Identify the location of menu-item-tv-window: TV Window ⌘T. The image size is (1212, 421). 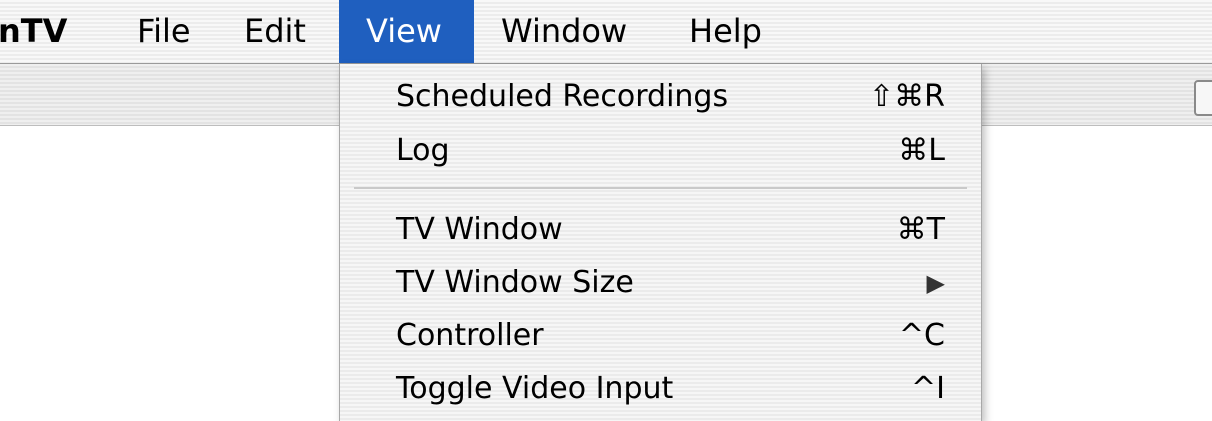
(660, 230).